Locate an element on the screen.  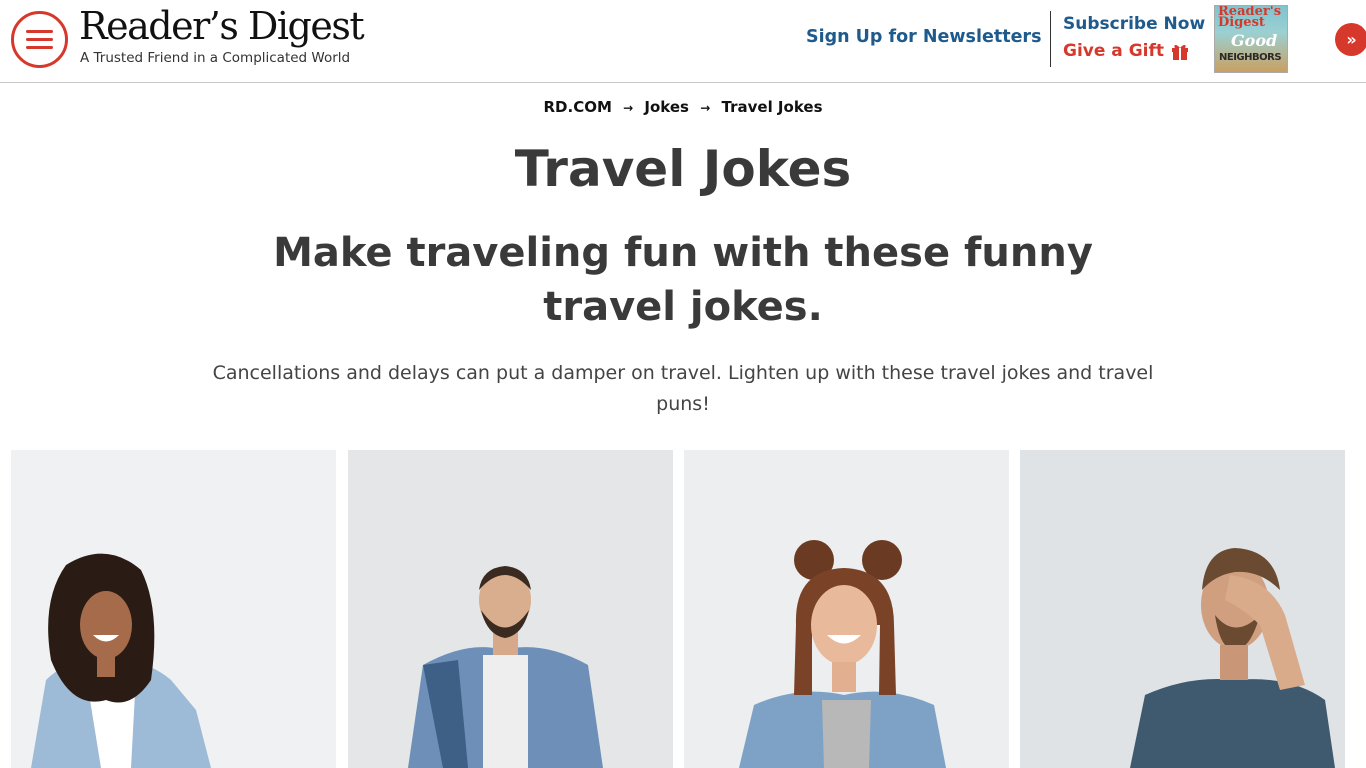
subscribe-link: Subscribe Now is located at coordinates (1134, 24).